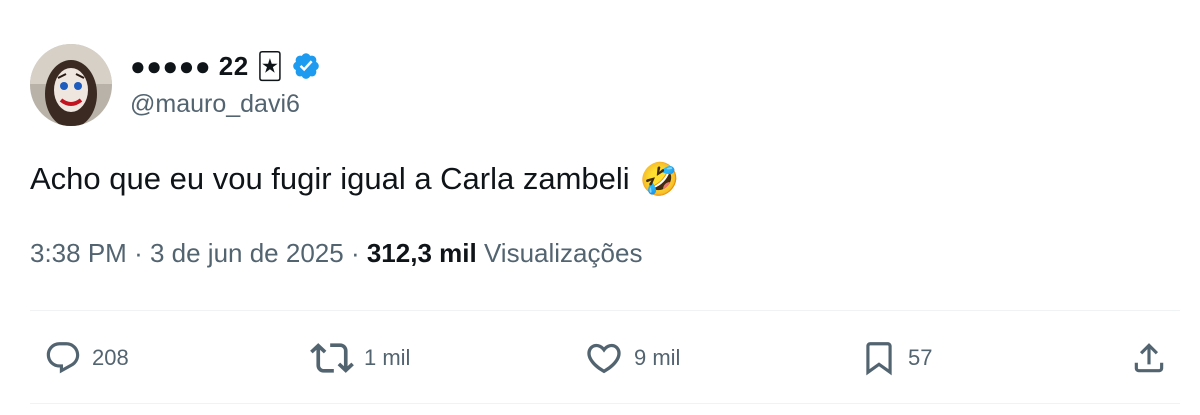  I want to click on views-label: Visualizações, so click(563, 253).